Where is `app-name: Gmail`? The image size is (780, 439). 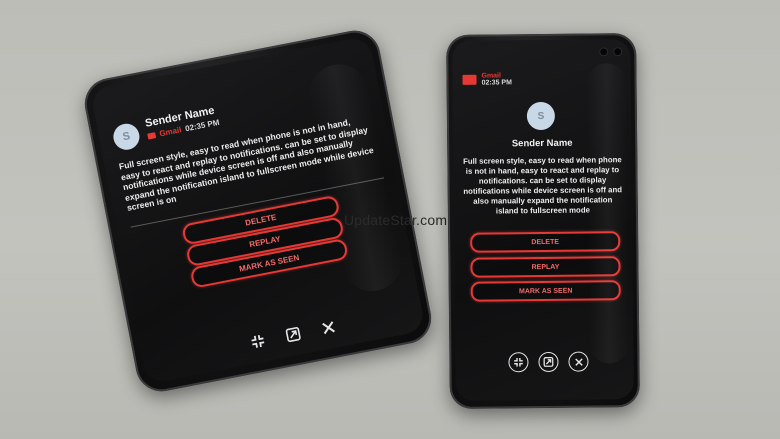 app-name: Gmail is located at coordinates (170, 132).